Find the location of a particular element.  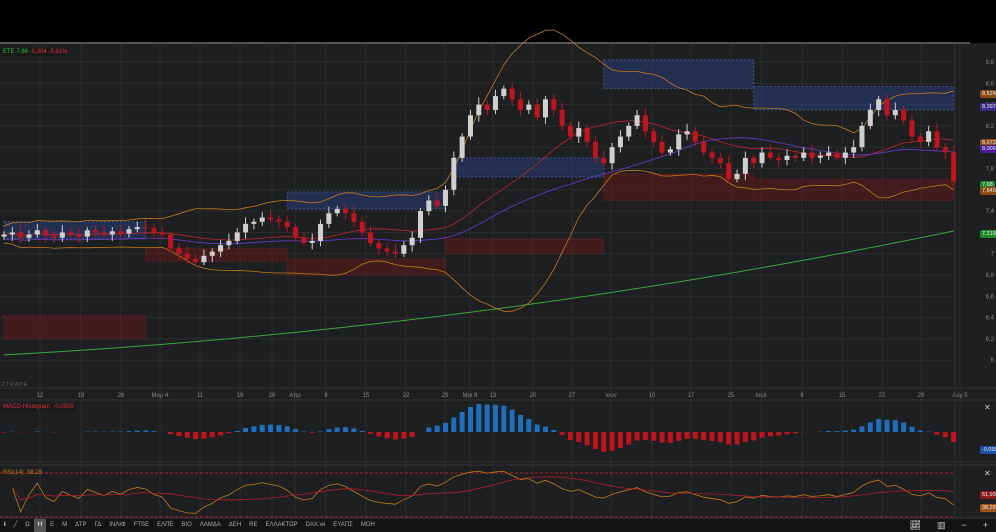

y-tick-label: 8,2 is located at coordinates (990, 127).